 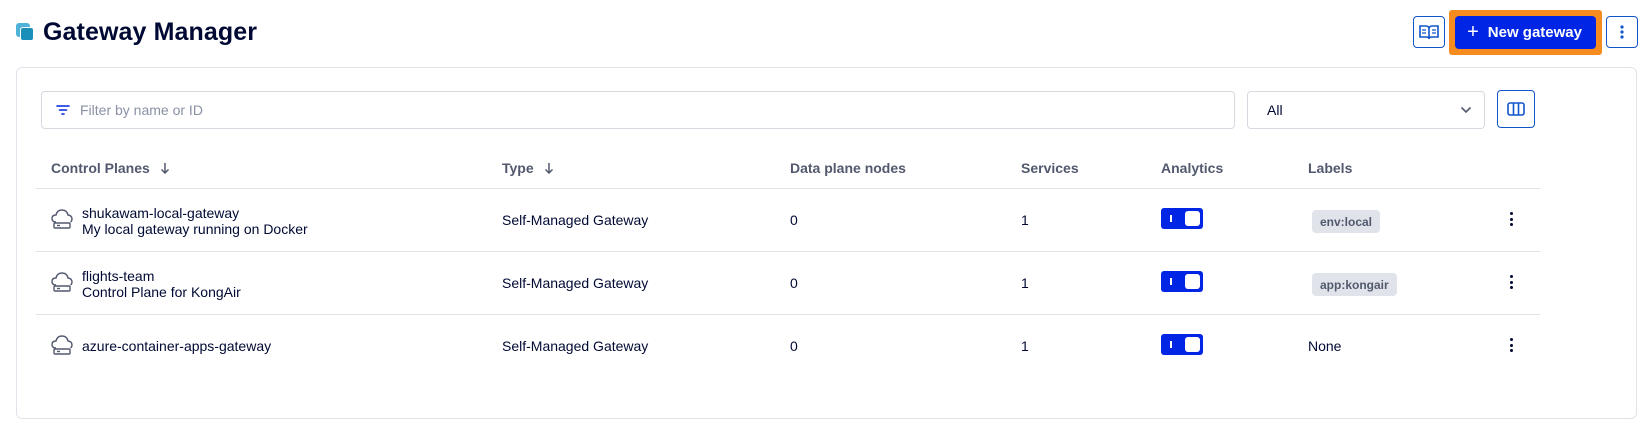 I want to click on column-type: Type, so click(x=528, y=168).